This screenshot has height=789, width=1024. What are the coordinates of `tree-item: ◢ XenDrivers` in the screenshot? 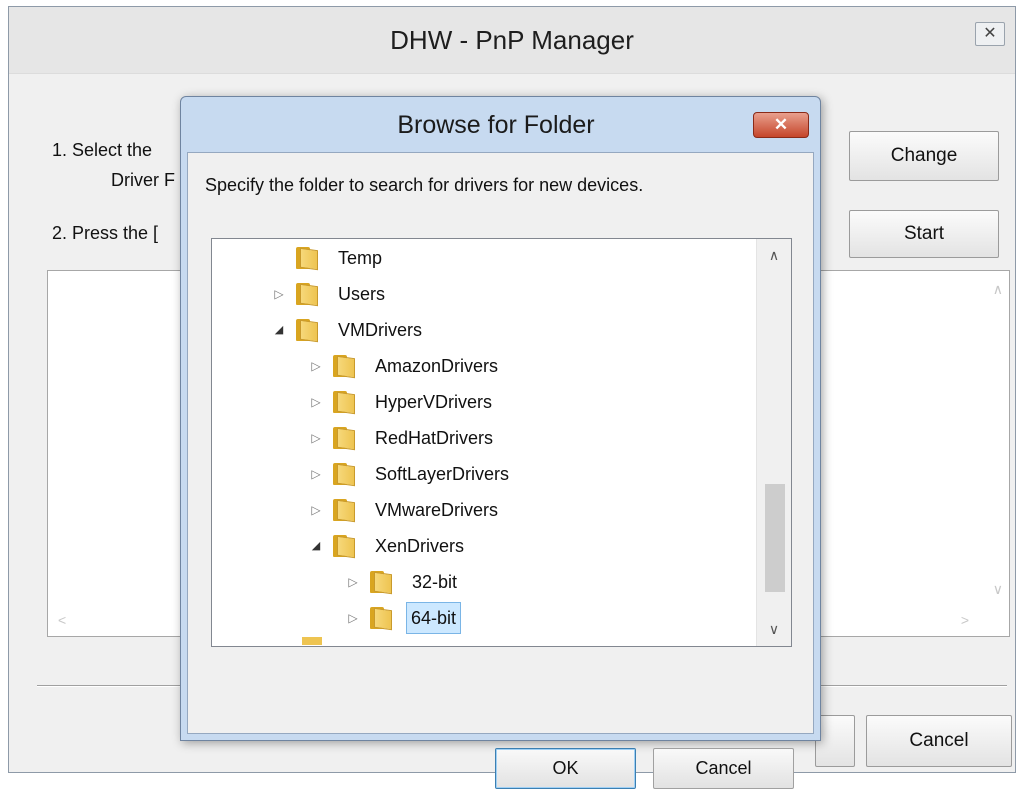 It's located at (482, 546).